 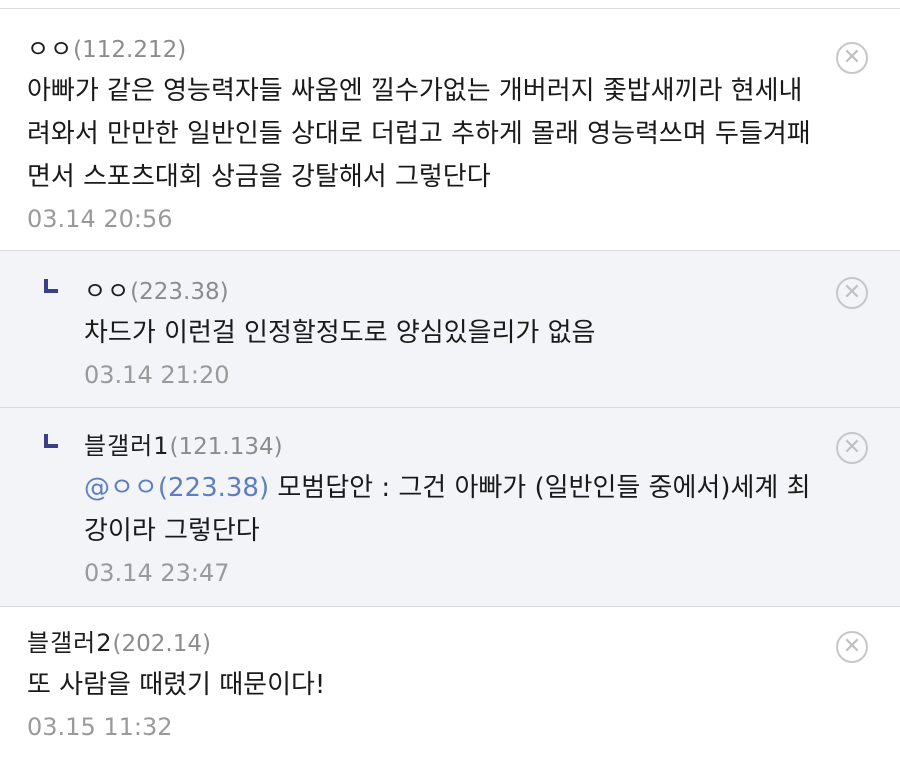 I want to click on comment-ip: (121.134), so click(x=226, y=447).